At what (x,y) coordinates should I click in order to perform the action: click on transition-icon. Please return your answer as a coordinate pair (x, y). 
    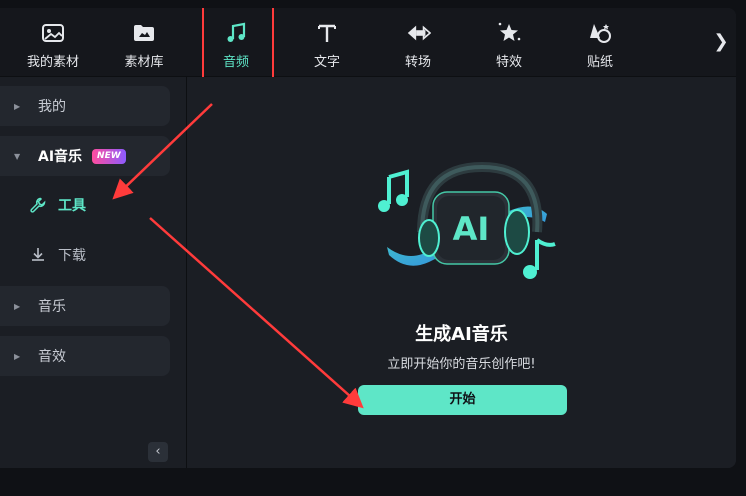
    Looking at the image, I should click on (418, 33).